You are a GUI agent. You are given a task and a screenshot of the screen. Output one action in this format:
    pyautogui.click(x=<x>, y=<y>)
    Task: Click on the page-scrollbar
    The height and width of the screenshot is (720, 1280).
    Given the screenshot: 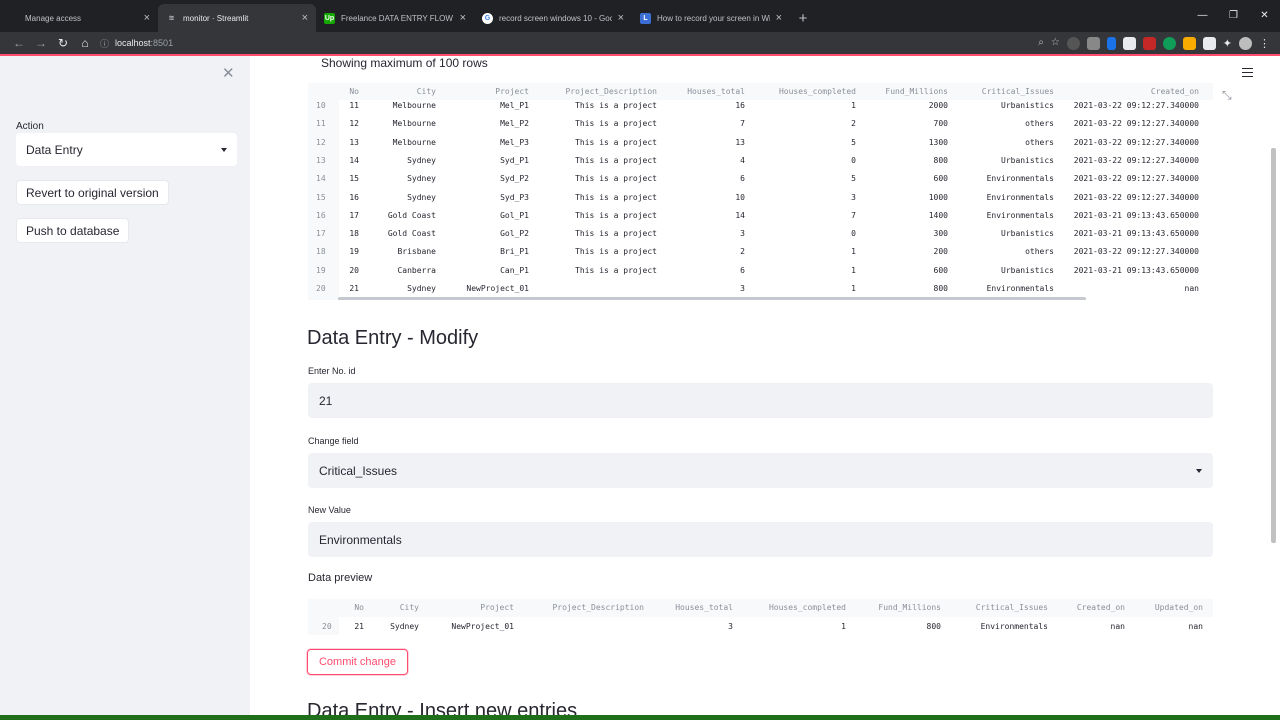 What is the action you would take?
    pyautogui.click(x=1273, y=345)
    